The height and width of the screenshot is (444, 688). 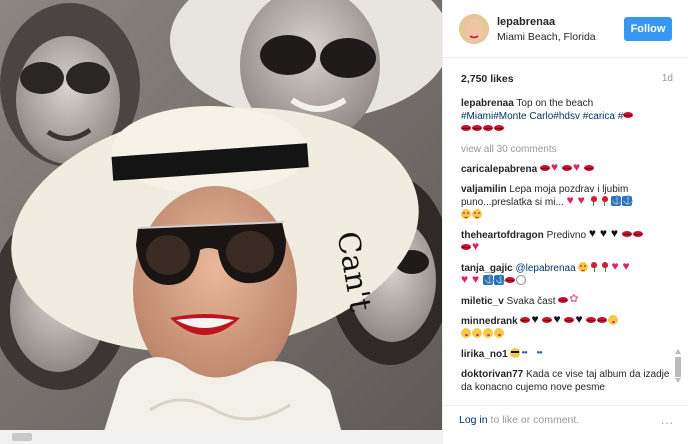 I want to click on comment: miletic_v Svaka čast, so click(x=567, y=300).